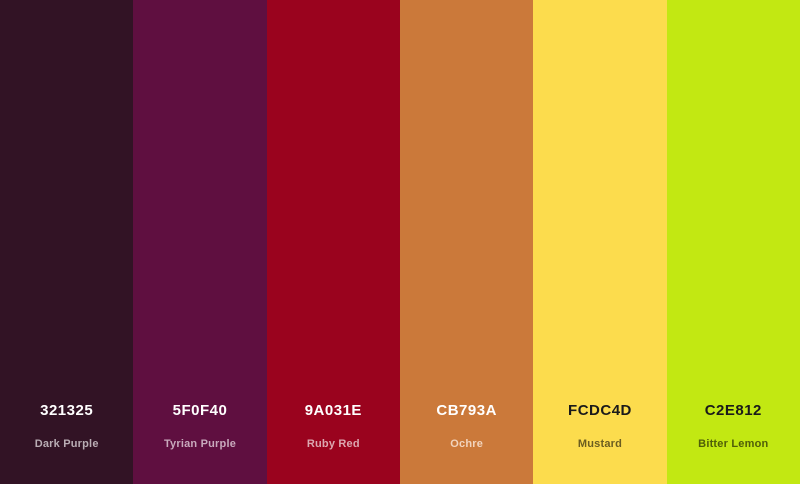 The image size is (800, 484). What do you see at coordinates (333, 444) in the screenshot?
I see `swatch-color-name: Ruby Red` at bounding box center [333, 444].